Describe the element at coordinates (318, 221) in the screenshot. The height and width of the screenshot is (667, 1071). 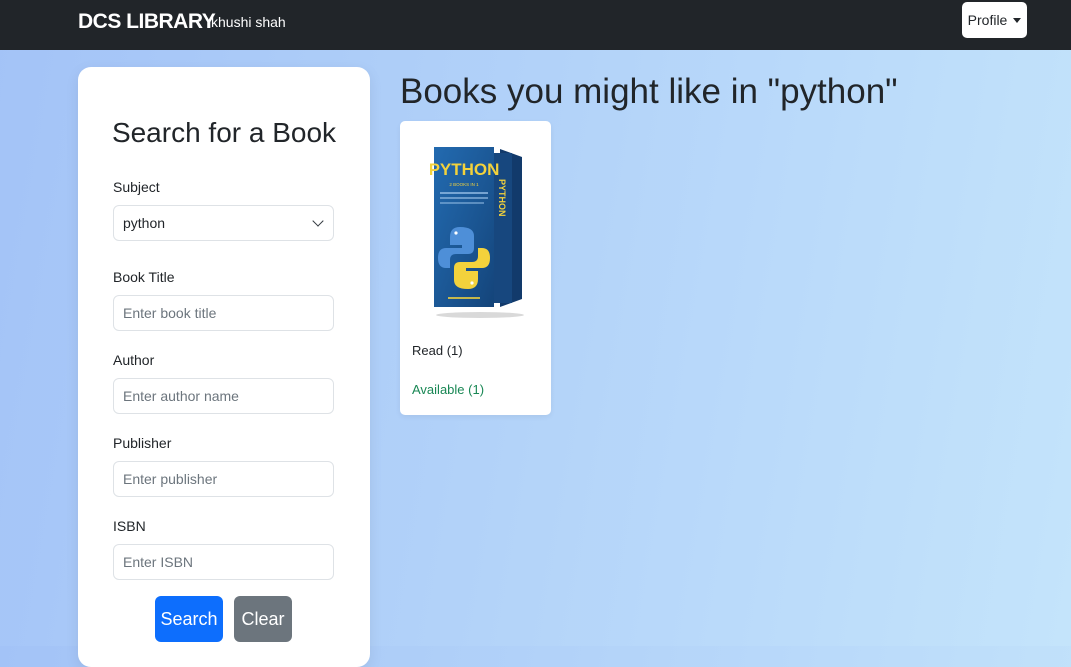
I see `chevron-down-icon` at that location.